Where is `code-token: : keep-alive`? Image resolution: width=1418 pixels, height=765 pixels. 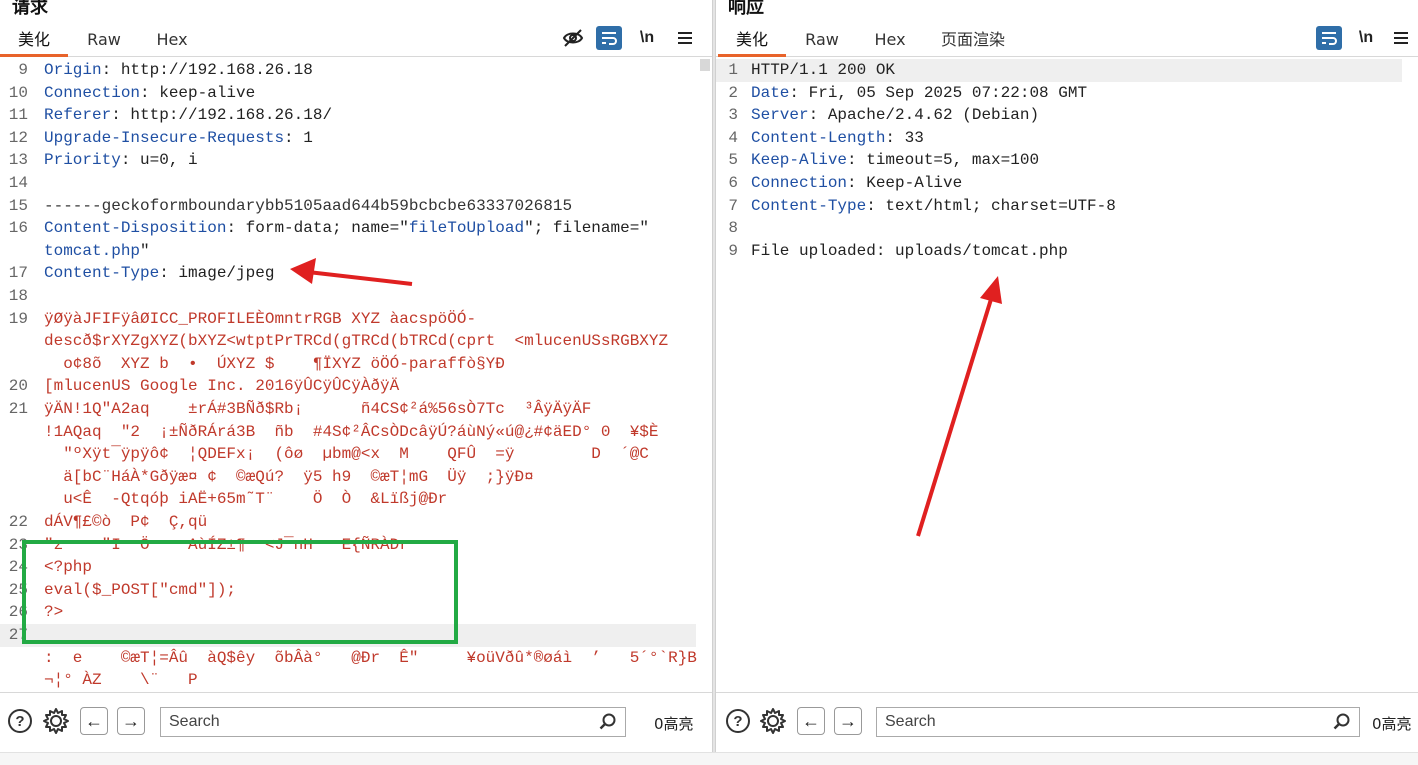
code-token: : keep-alive is located at coordinates (198, 92).